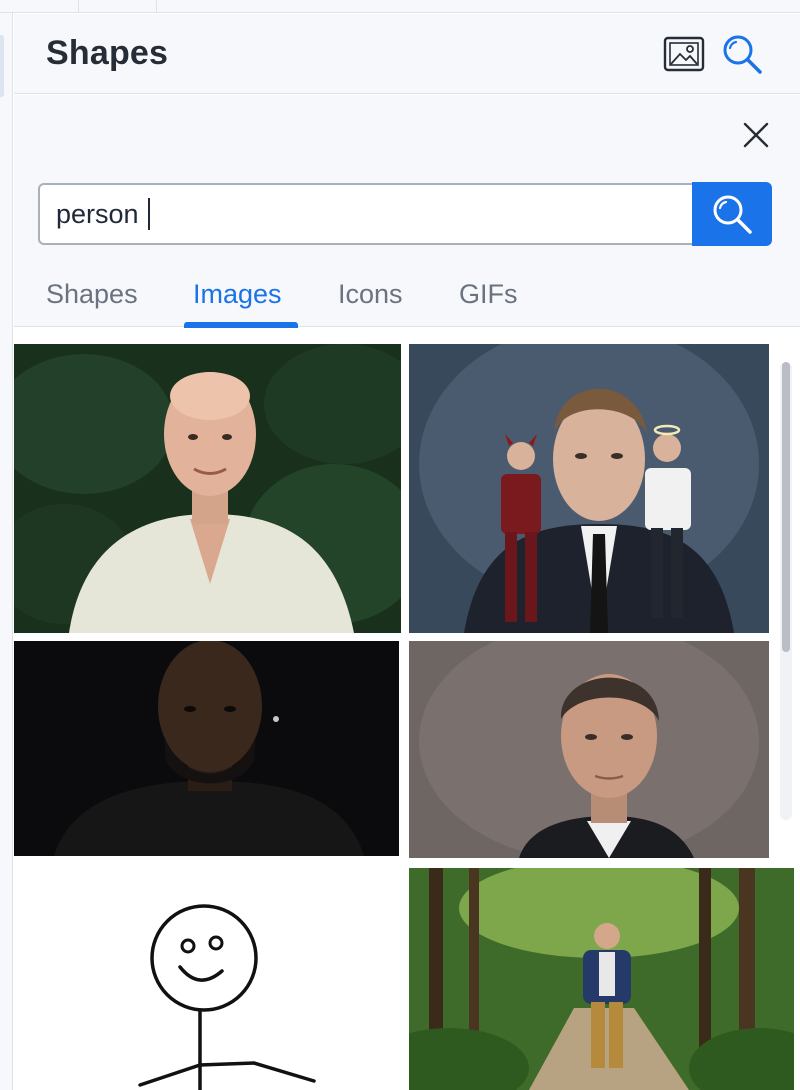 The image size is (800, 1090). What do you see at coordinates (786, 507) in the screenshot?
I see `scrollbar-thumb` at bounding box center [786, 507].